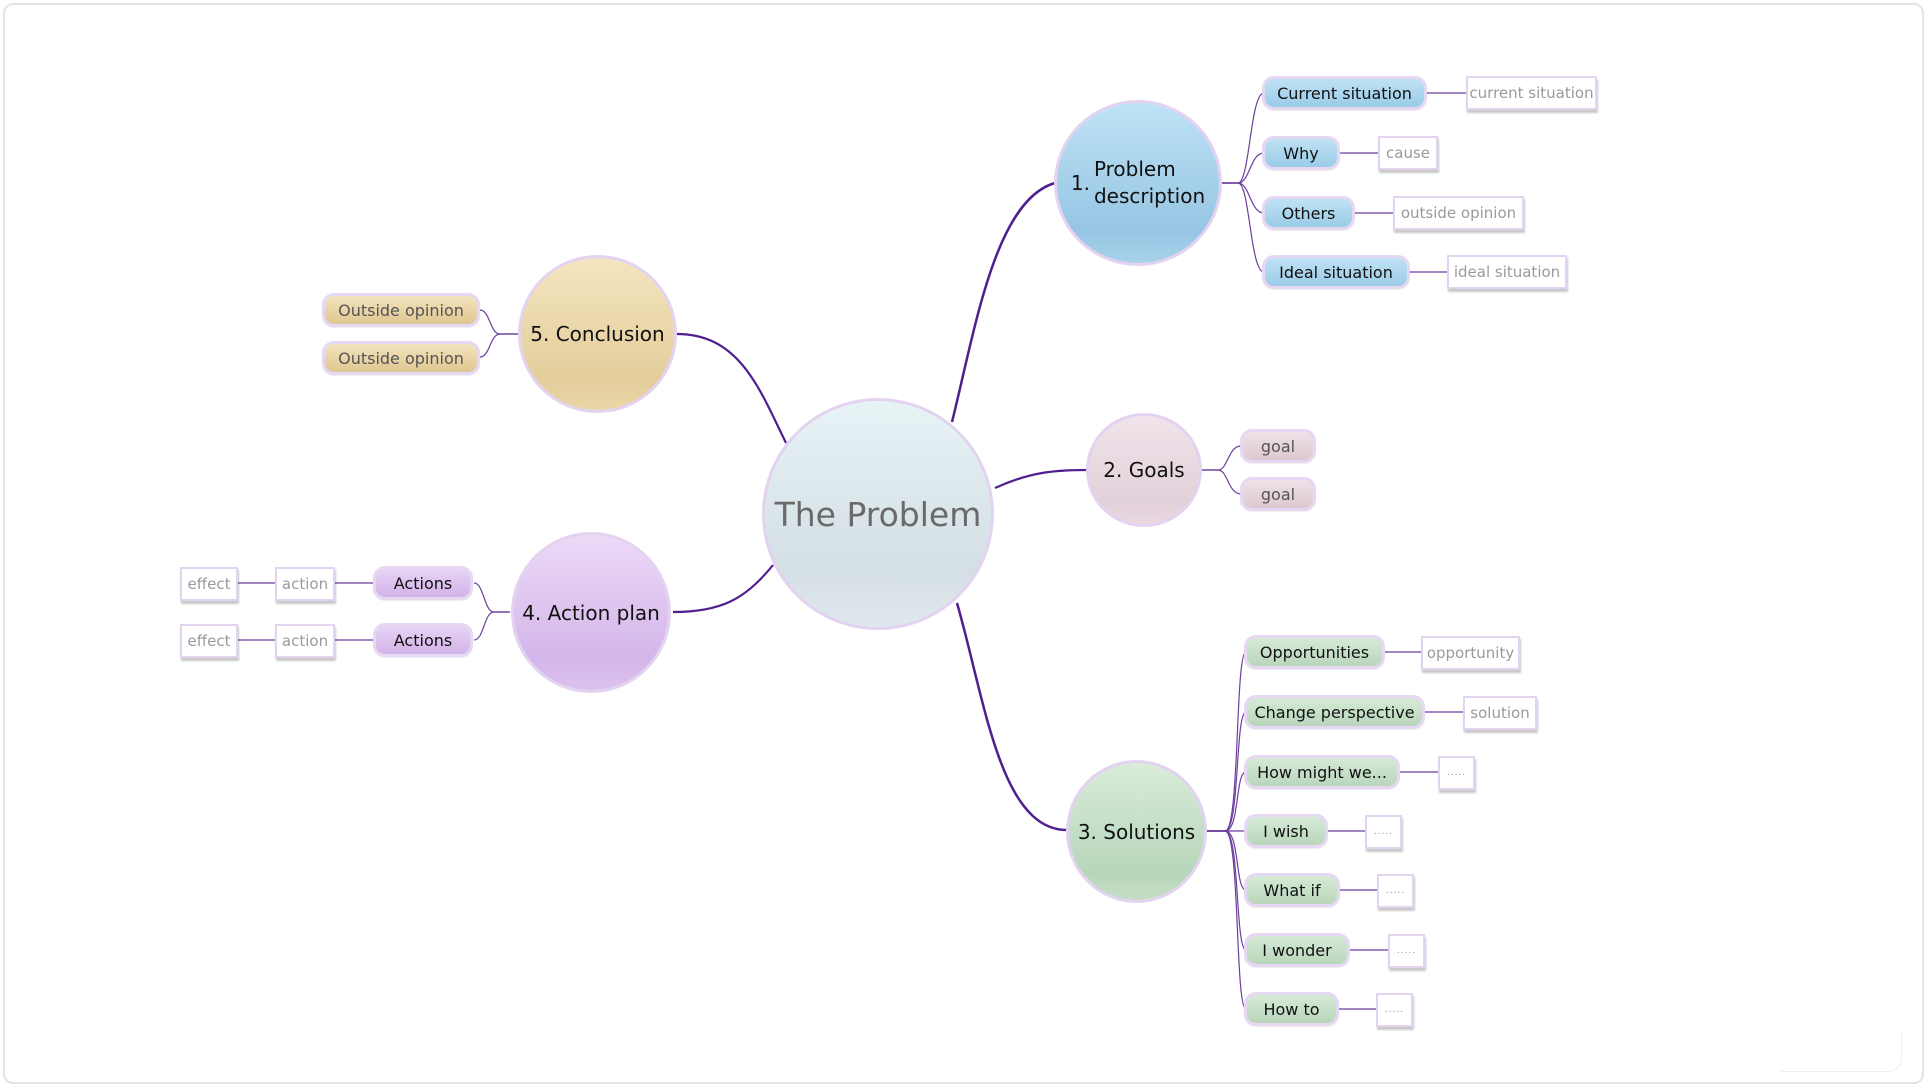  I want to click on detail-cause: cause, so click(1408, 153).